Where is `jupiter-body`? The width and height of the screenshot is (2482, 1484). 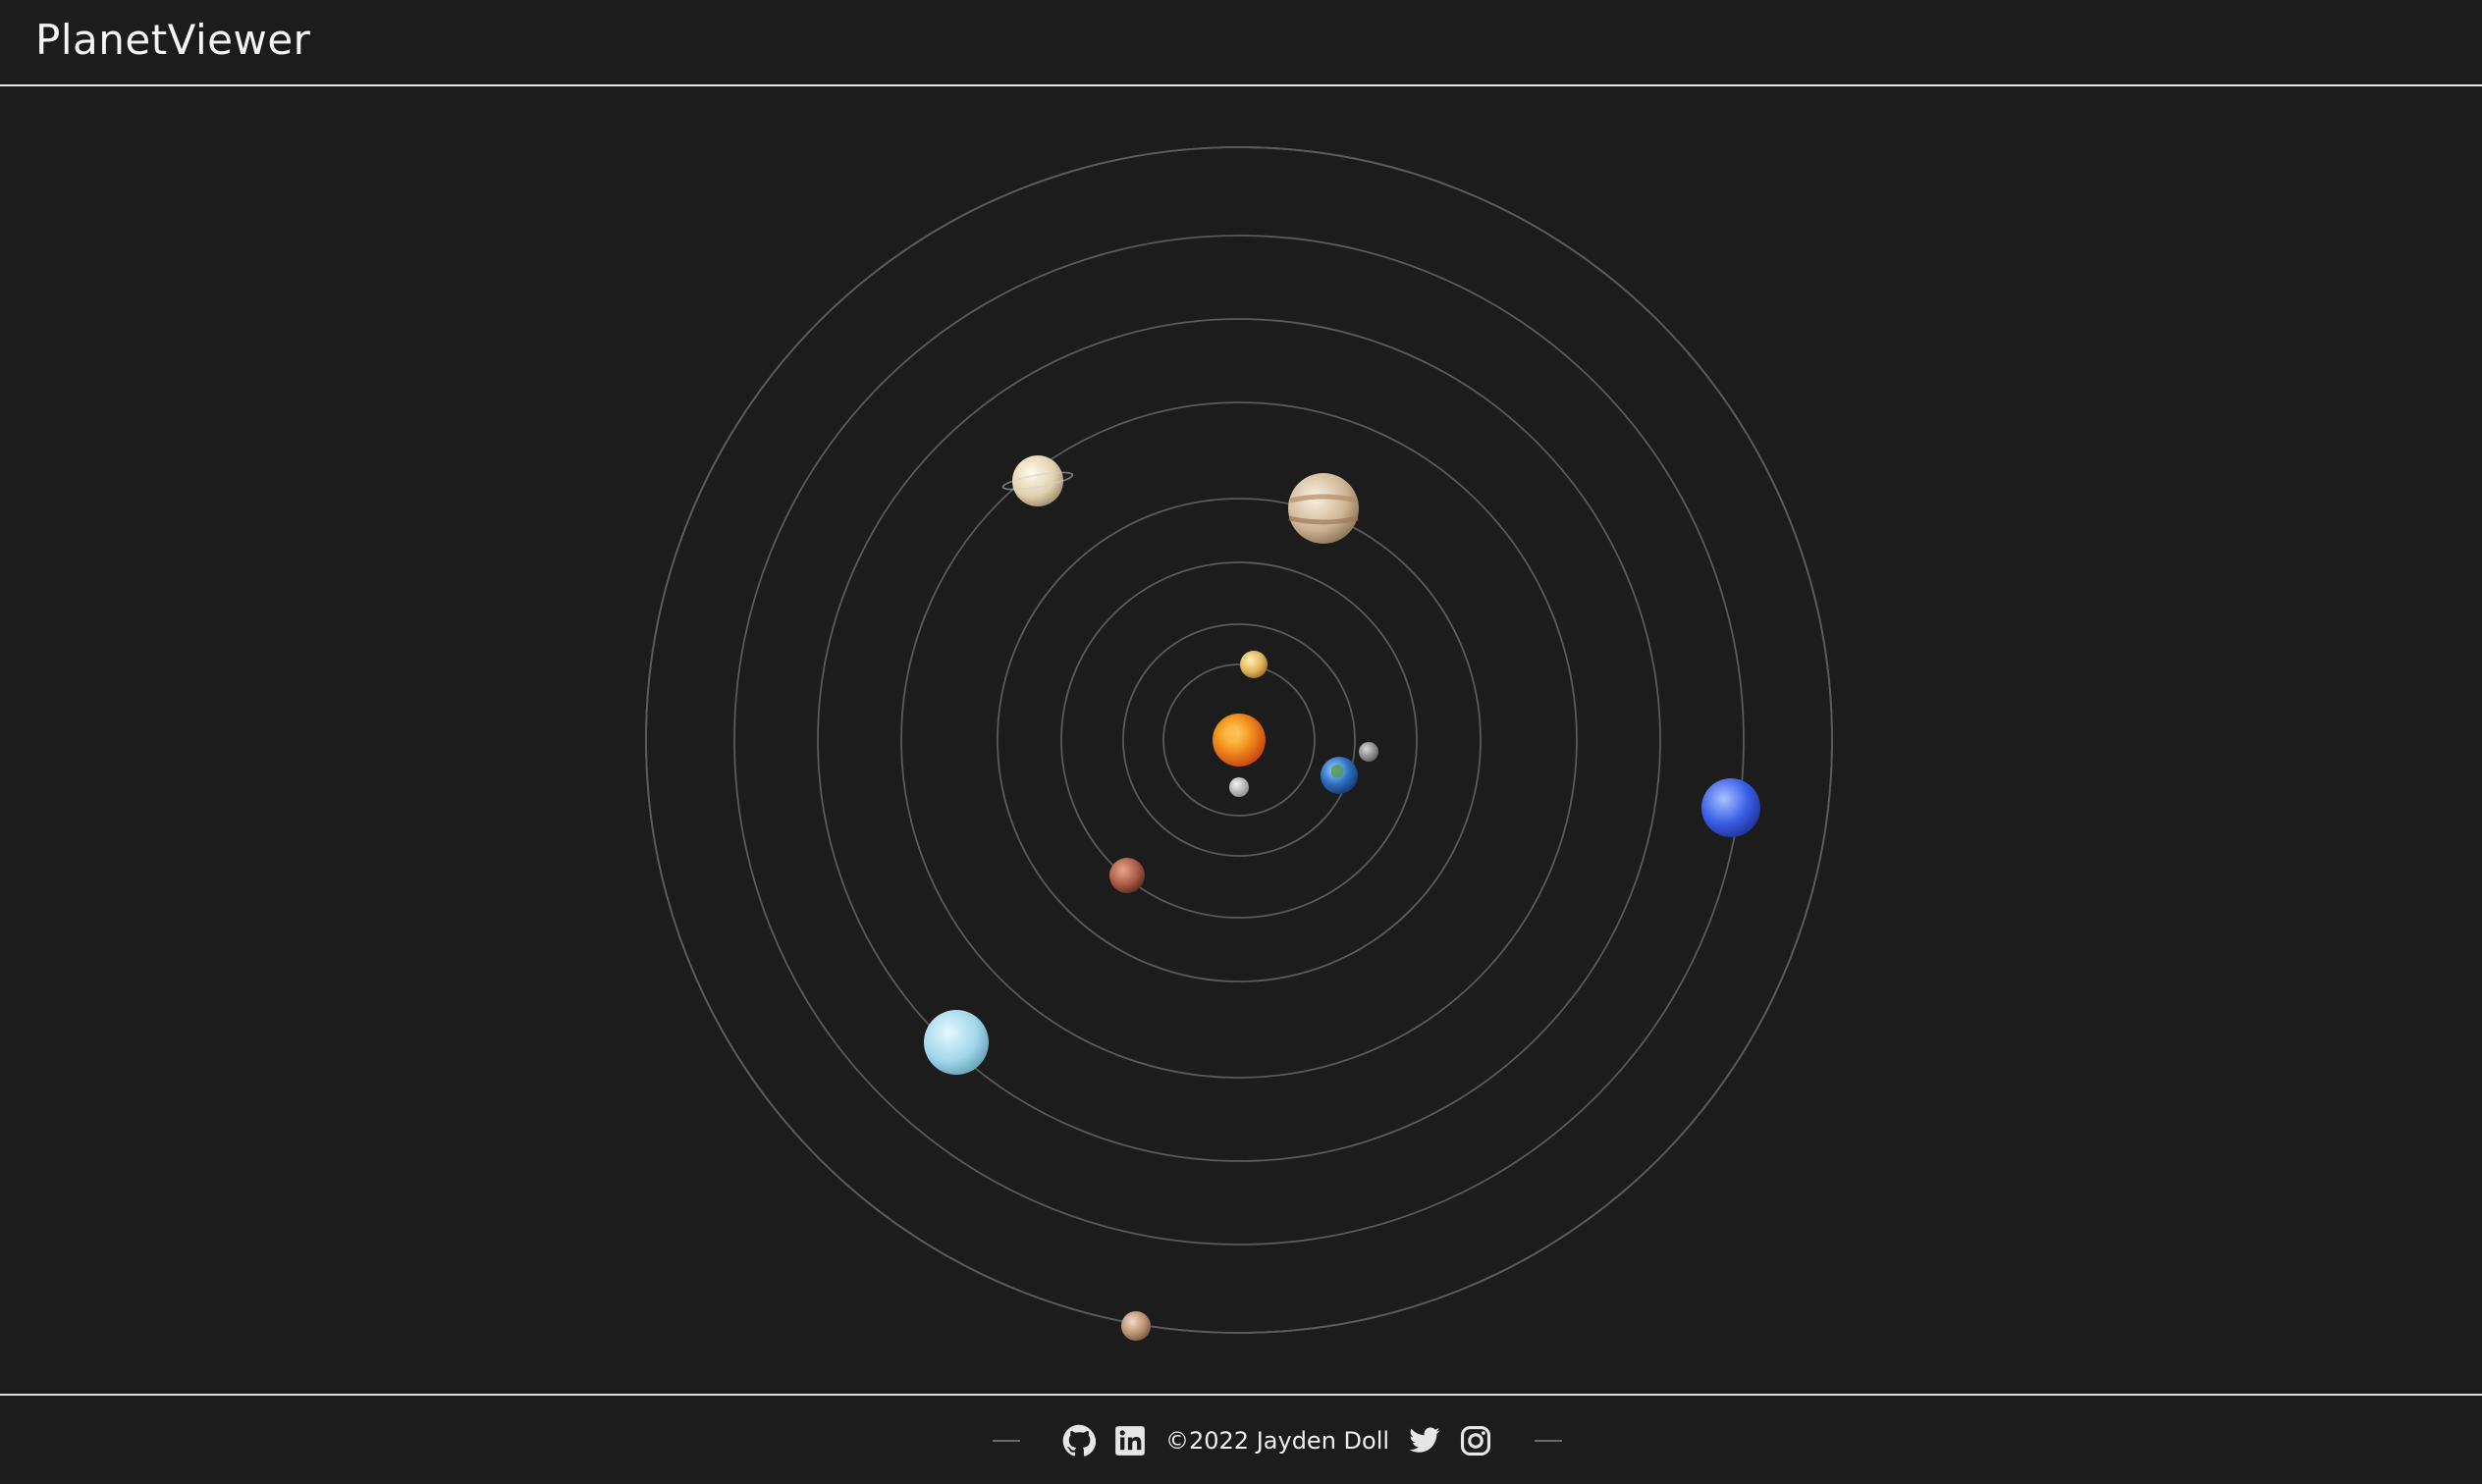 jupiter-body is located at coordinates (1324, 509).